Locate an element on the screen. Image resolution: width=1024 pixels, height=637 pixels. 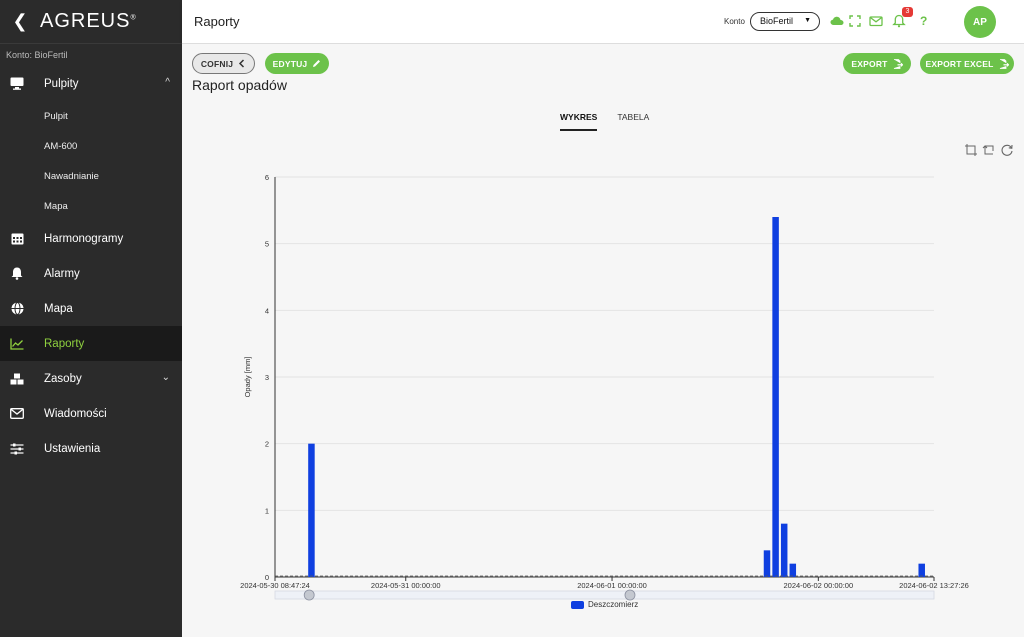
sidebar-item-pulpity: Pulpity ^ is located at coordinates (91, 83).